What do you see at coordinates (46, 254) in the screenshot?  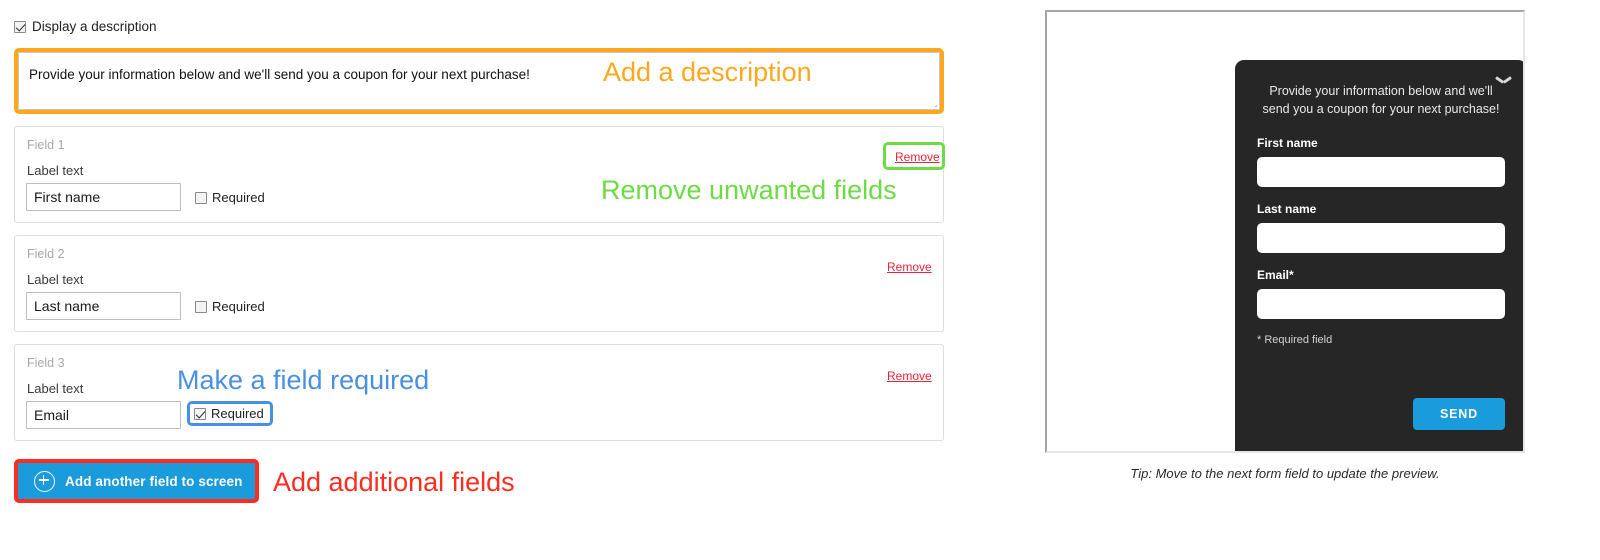 I see `field-index-label: Field 2` at bounding box center [46, 254].